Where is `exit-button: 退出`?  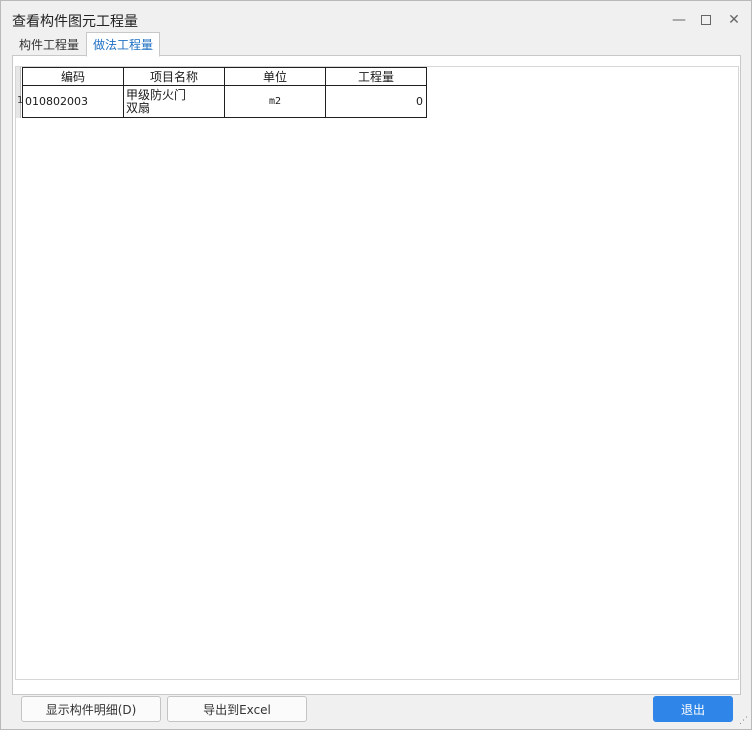 exit-button: 退出 is located at coordinates (693, 709).